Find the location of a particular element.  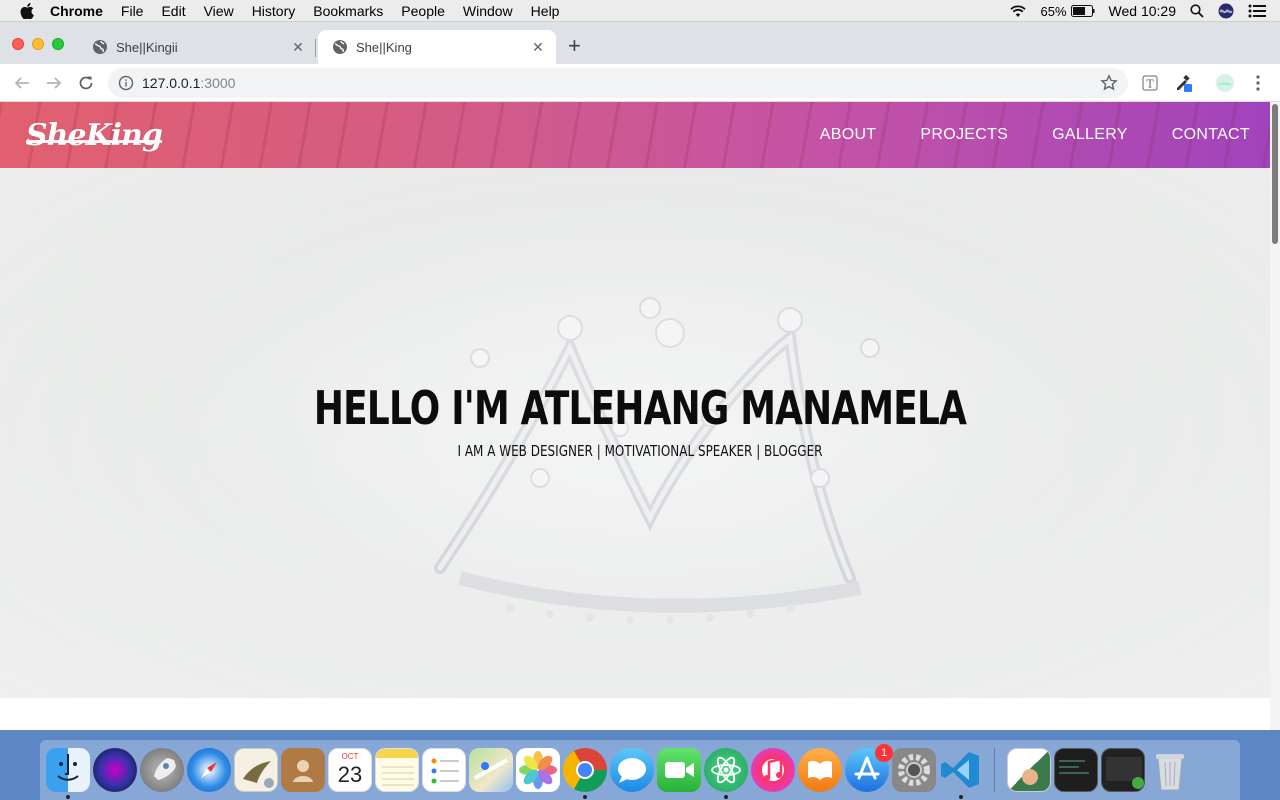

atom-editor-icon is located at coordinates (726, 773).